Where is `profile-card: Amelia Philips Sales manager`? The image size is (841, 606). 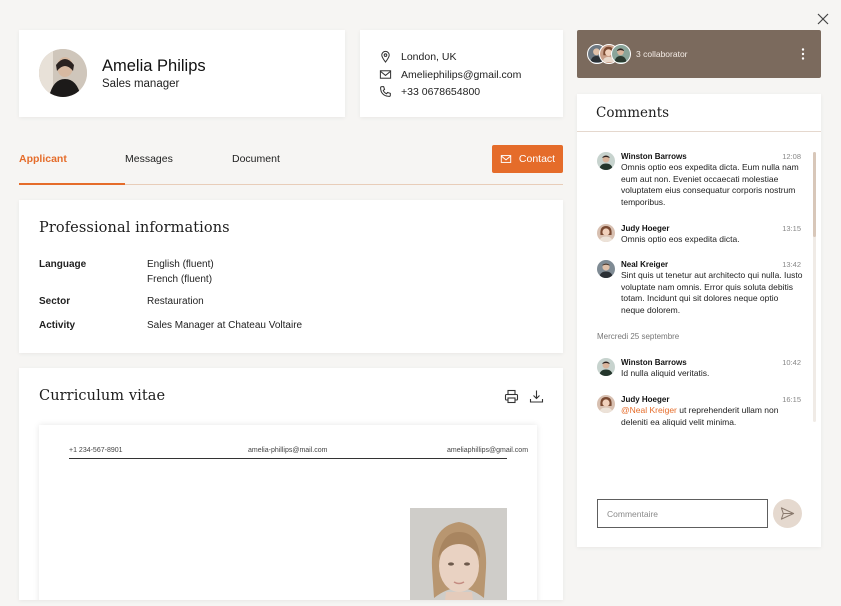
profile-card: Amelia Philips Sales manager is located at coordinates (182, 73).